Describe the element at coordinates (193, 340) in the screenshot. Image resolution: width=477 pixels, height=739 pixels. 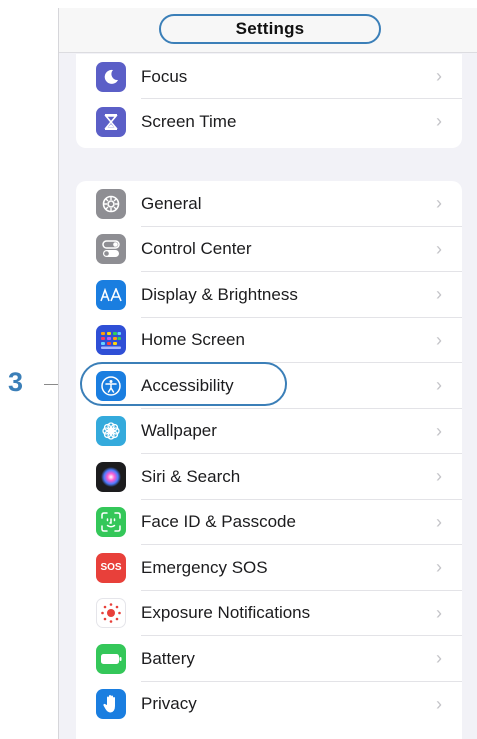
I see `row-label: Home Screen` at that location.